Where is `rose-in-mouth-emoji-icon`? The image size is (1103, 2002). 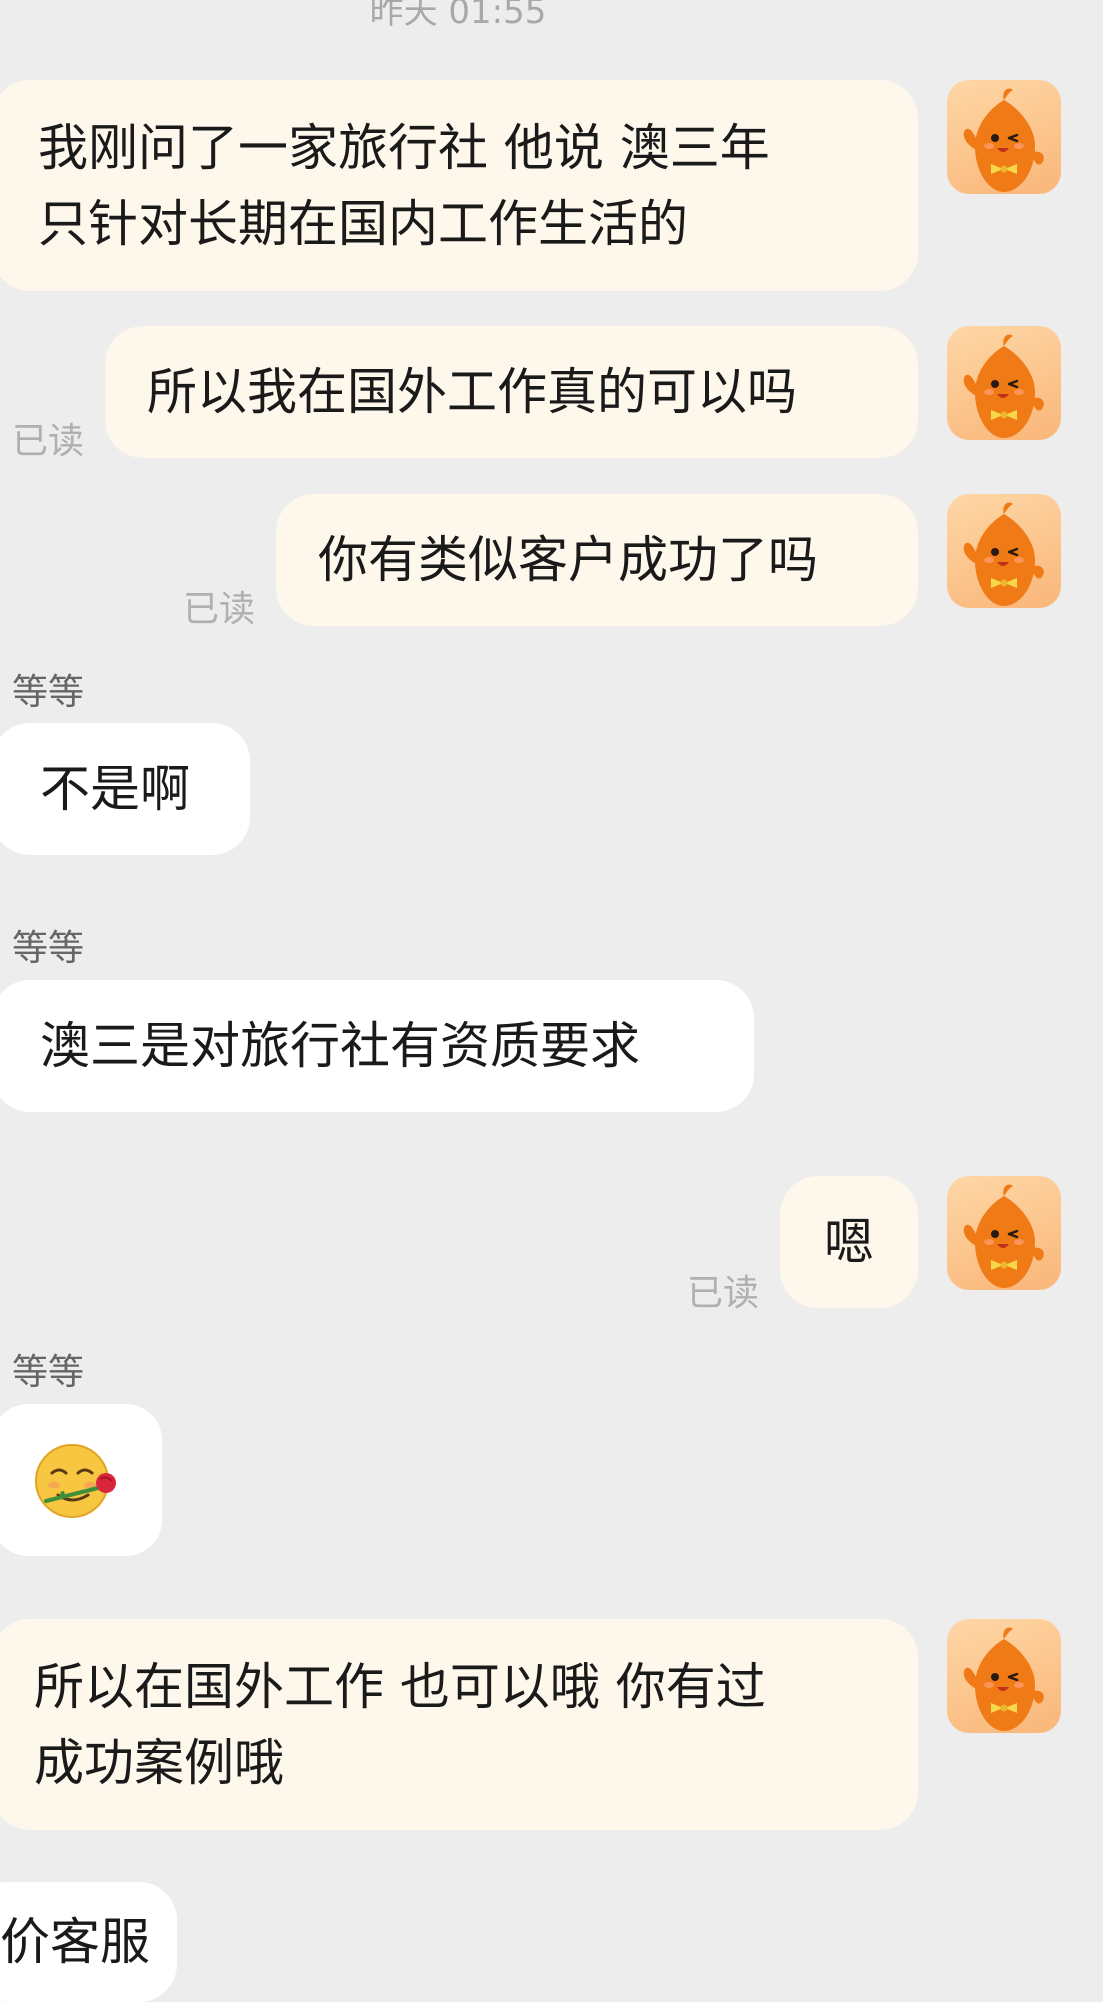
rose-in-mouth-emoji-icon is located at coordinates (75, 1481).